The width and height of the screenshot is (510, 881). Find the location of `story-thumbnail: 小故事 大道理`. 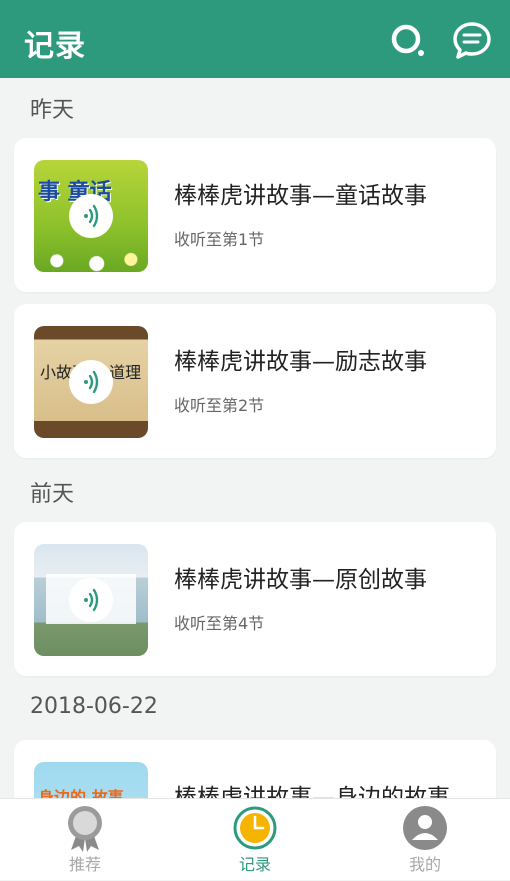

story-thumbnail: 小故事 大道理 is located at coordinates (91, 382).